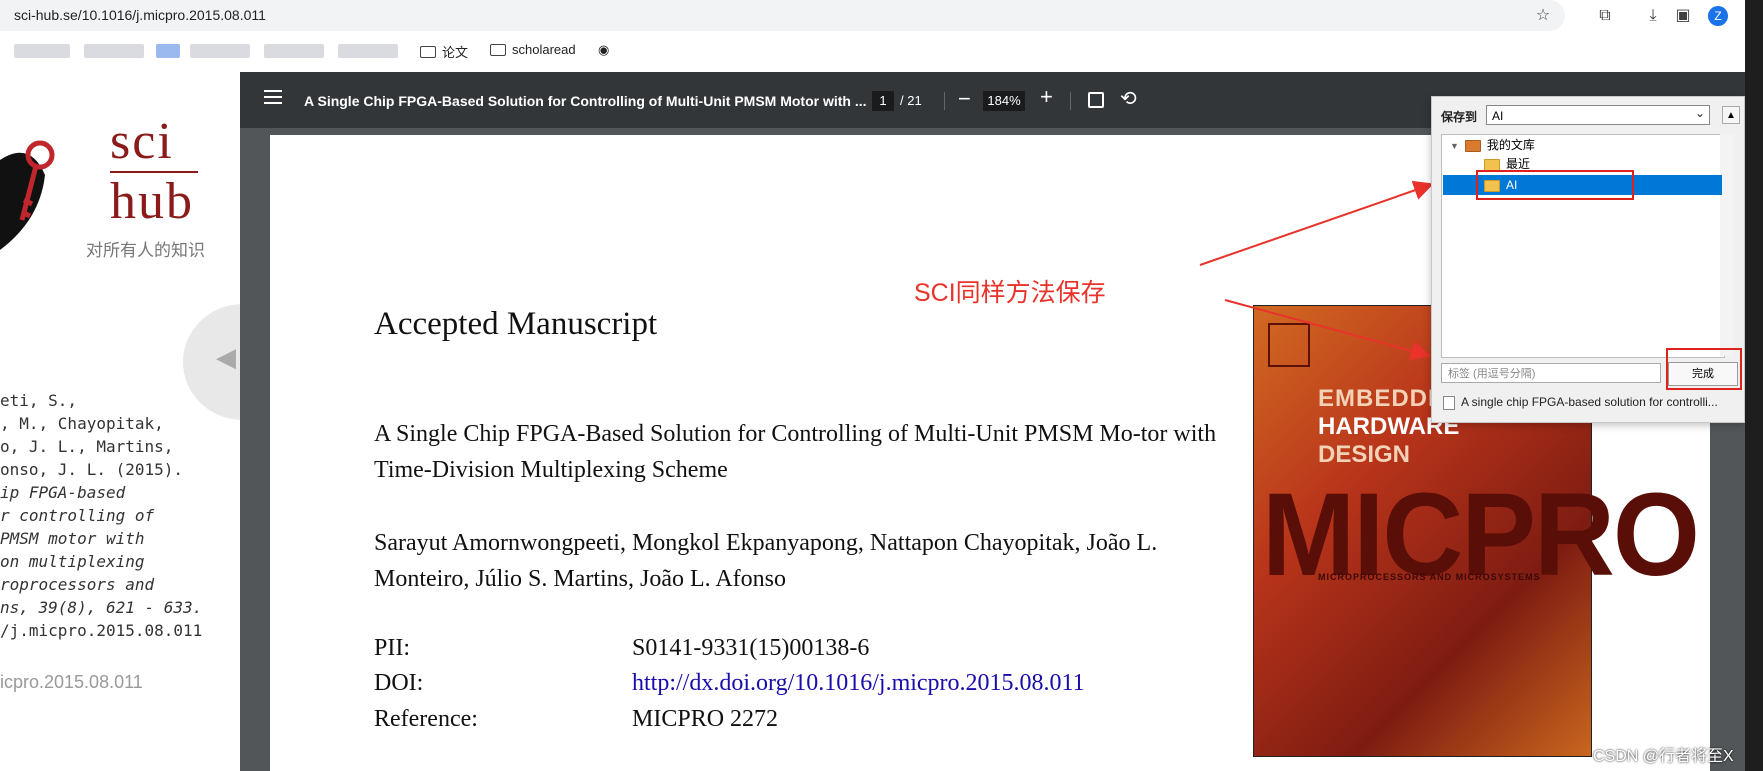 This screenshot has width=1763, height=771. What do you see at coordinates (1605, 16) in the screenshot?
I see `extensions-icon: ⧉` at bounding box center [1605, 16].